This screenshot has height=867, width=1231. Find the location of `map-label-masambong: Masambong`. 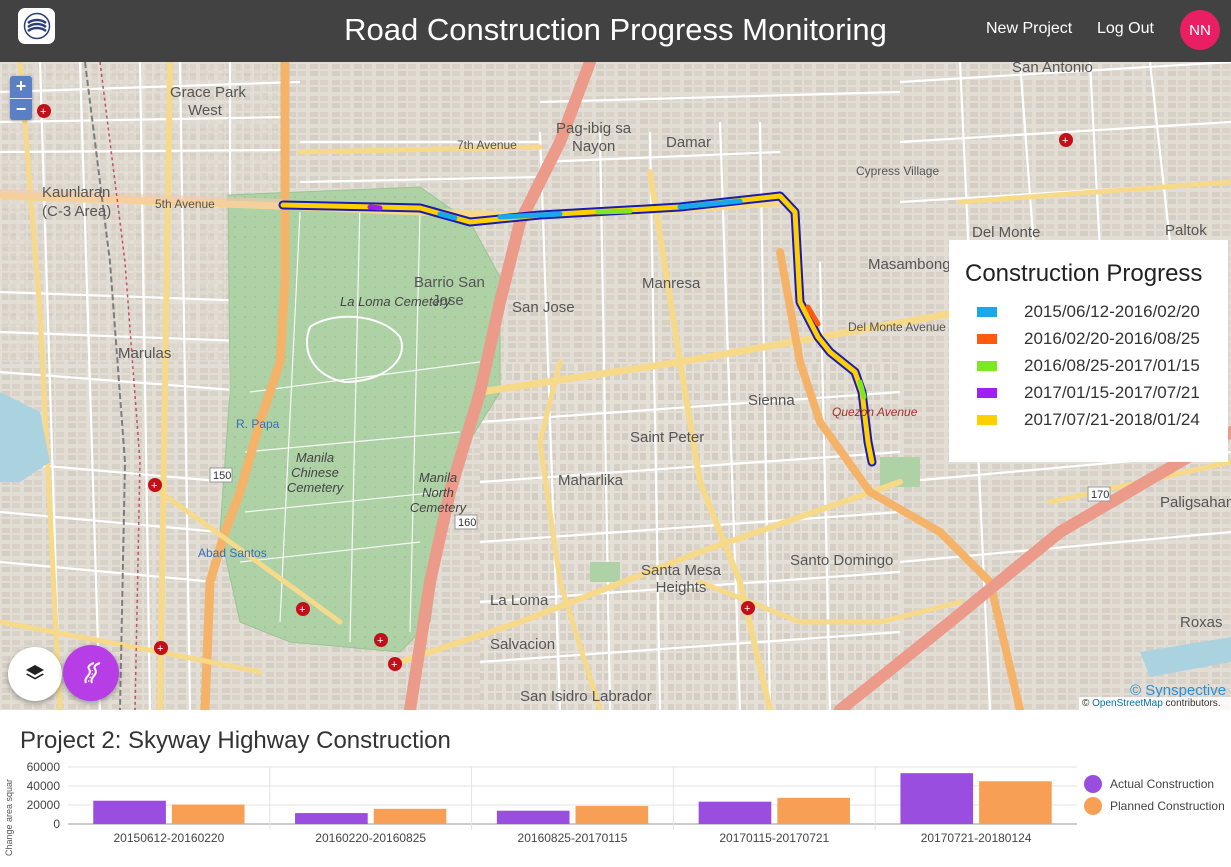

map-label-masambong: Masambong is located at coordinates (909, 264).